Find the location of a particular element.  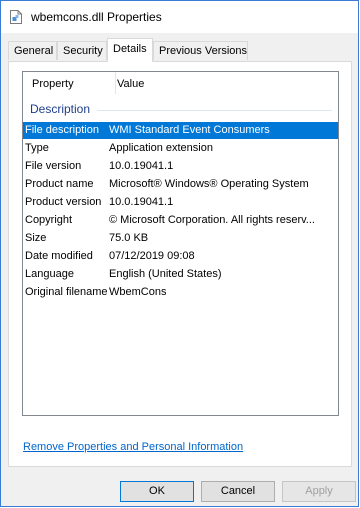

property-name: Product version is located at coordinates (63, 202).